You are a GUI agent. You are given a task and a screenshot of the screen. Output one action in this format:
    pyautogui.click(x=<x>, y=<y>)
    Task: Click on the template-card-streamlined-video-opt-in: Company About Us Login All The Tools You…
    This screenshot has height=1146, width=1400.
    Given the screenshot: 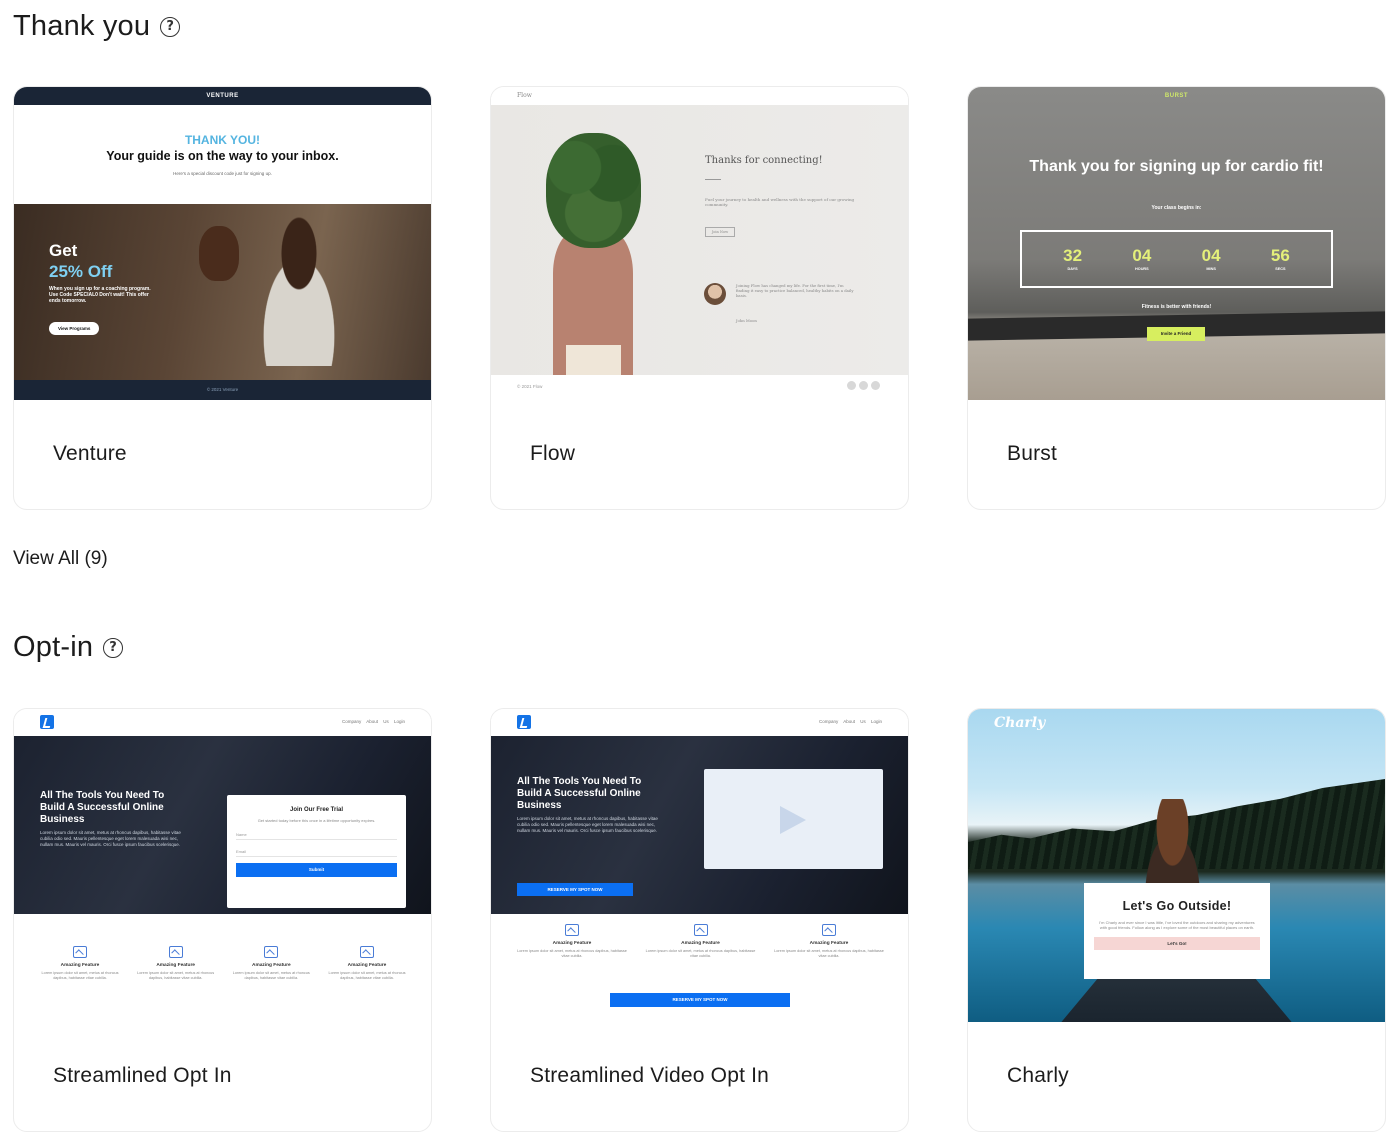 What is the action you would take?
    pyautogui.click(x=699, y=920)
    